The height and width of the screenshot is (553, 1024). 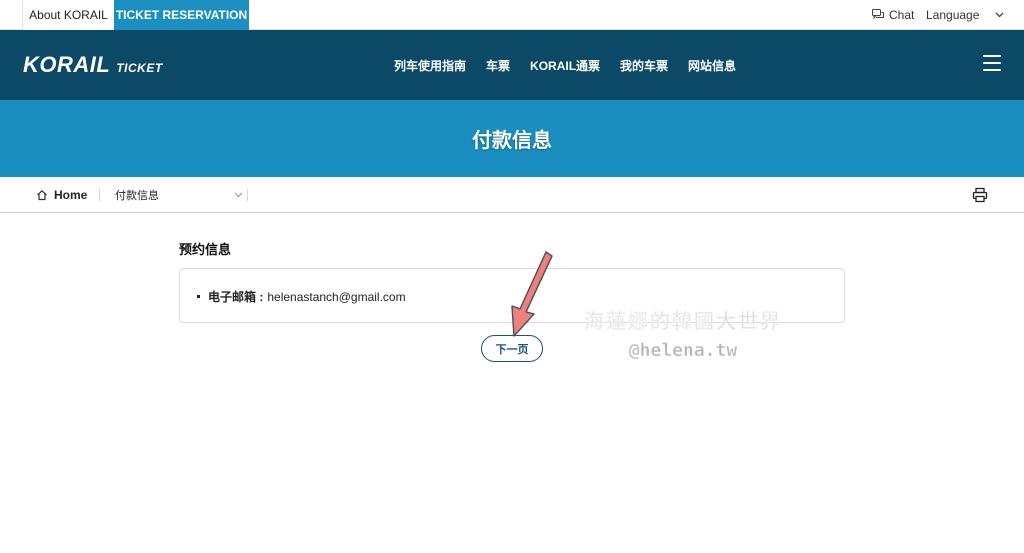 I want to click on language-label: Language, so click(x=953, y=15).